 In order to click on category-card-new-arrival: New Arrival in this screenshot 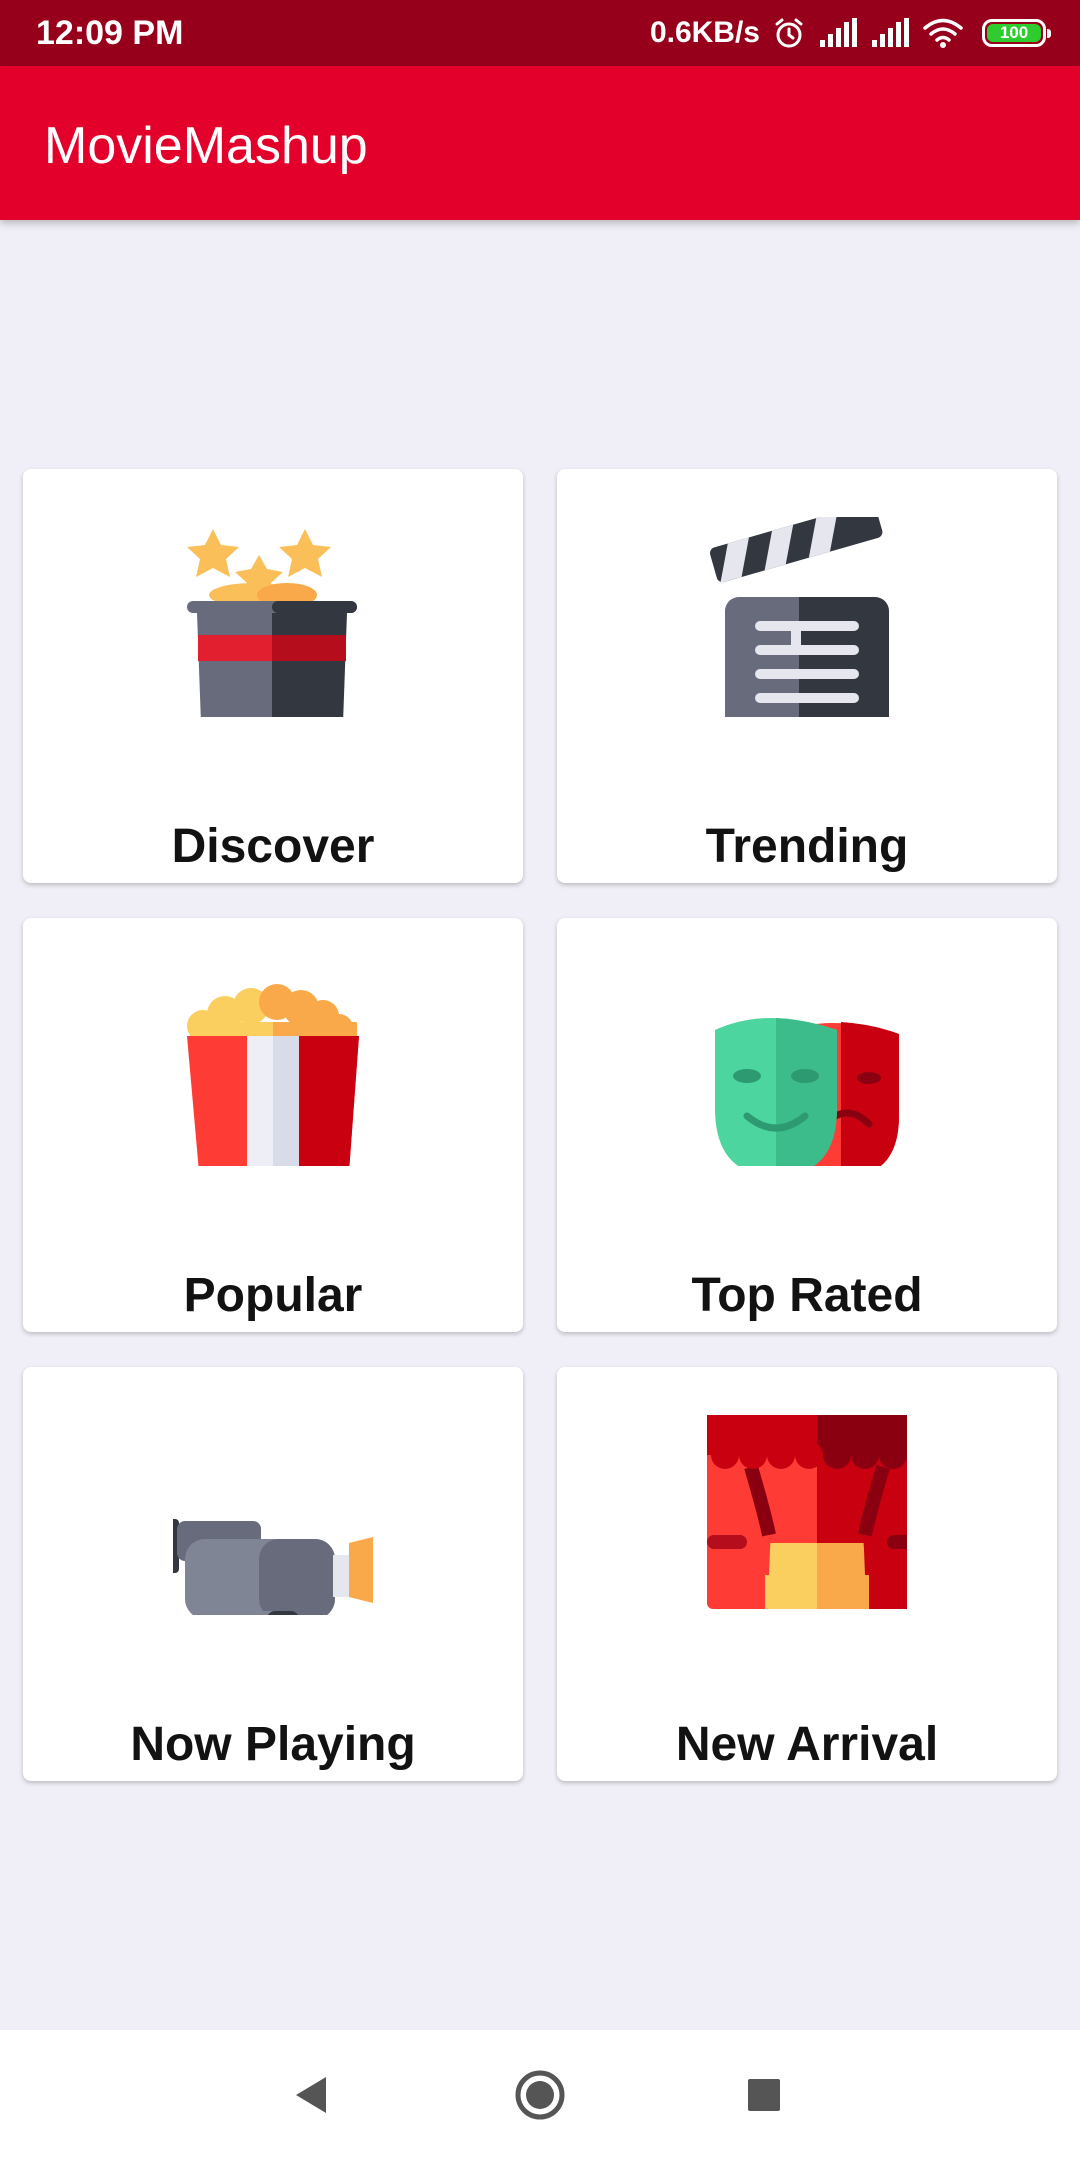, I will do `click(807, 1574)`.